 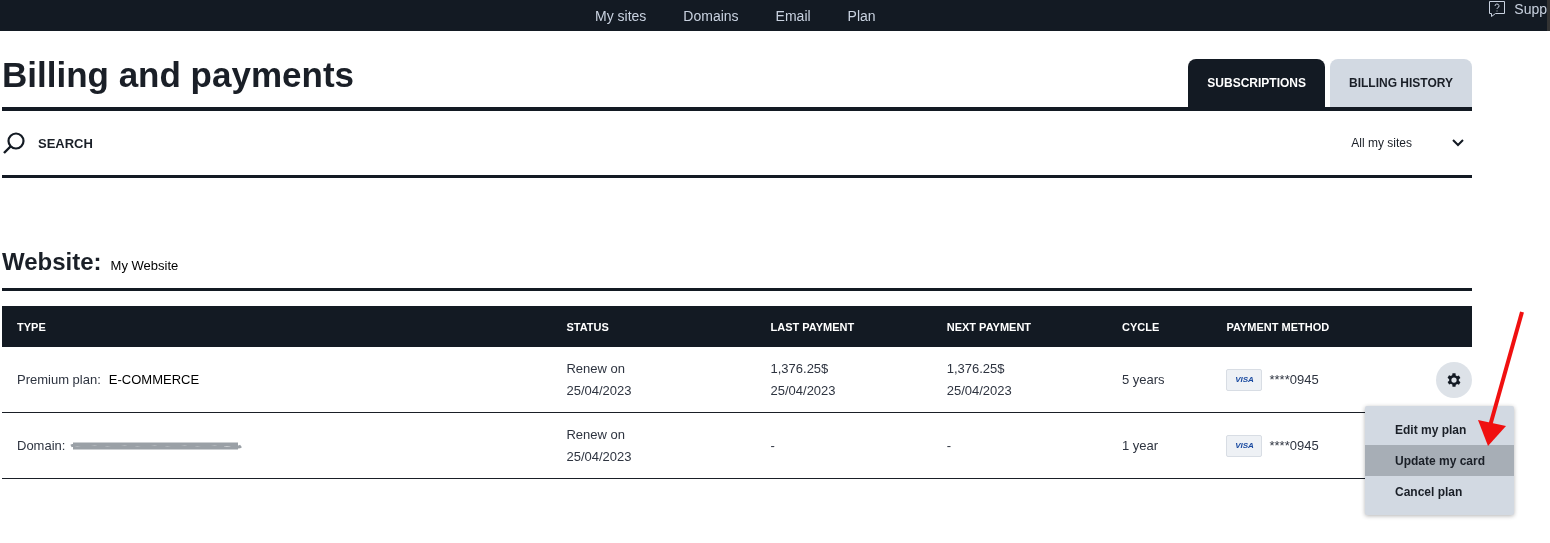 I want to click on nav-link: My sites, so click(x=621, y=15).